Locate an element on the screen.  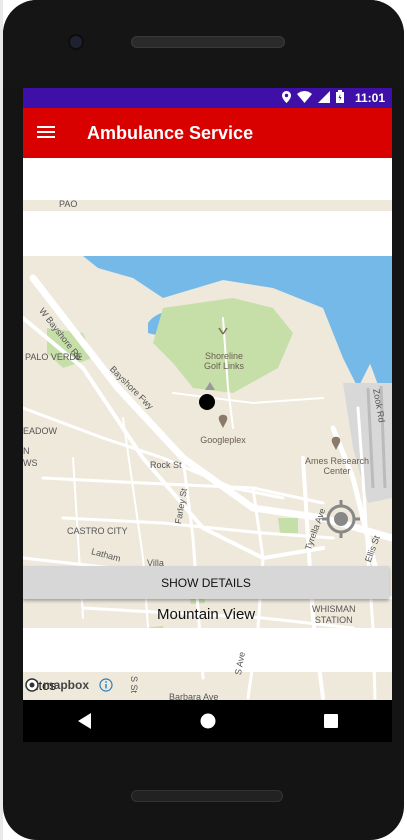
crosshair-icon is located at coordinates (341, 519).